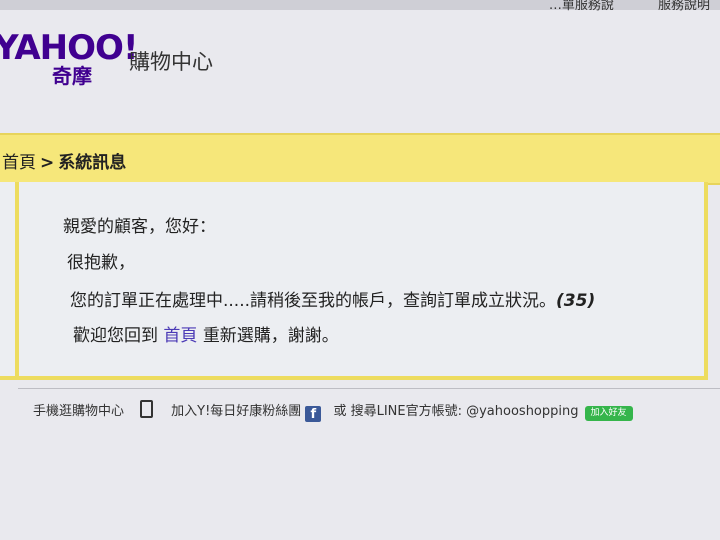 This screenshot has height=540, width=720. What do you see at coordinates (576, 301) in the screenshot?
I see `message-code: (35)` at bounding box center [576, 301].